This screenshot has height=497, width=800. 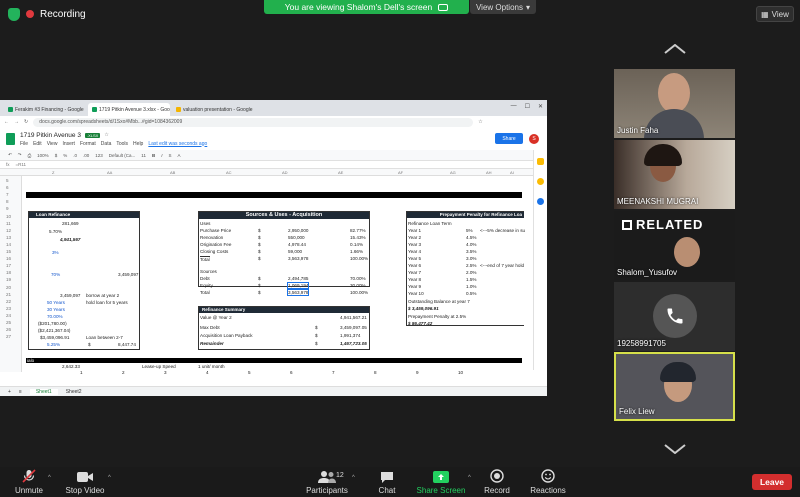 I want to click on menu-view: View, so click(x=52, y=144).